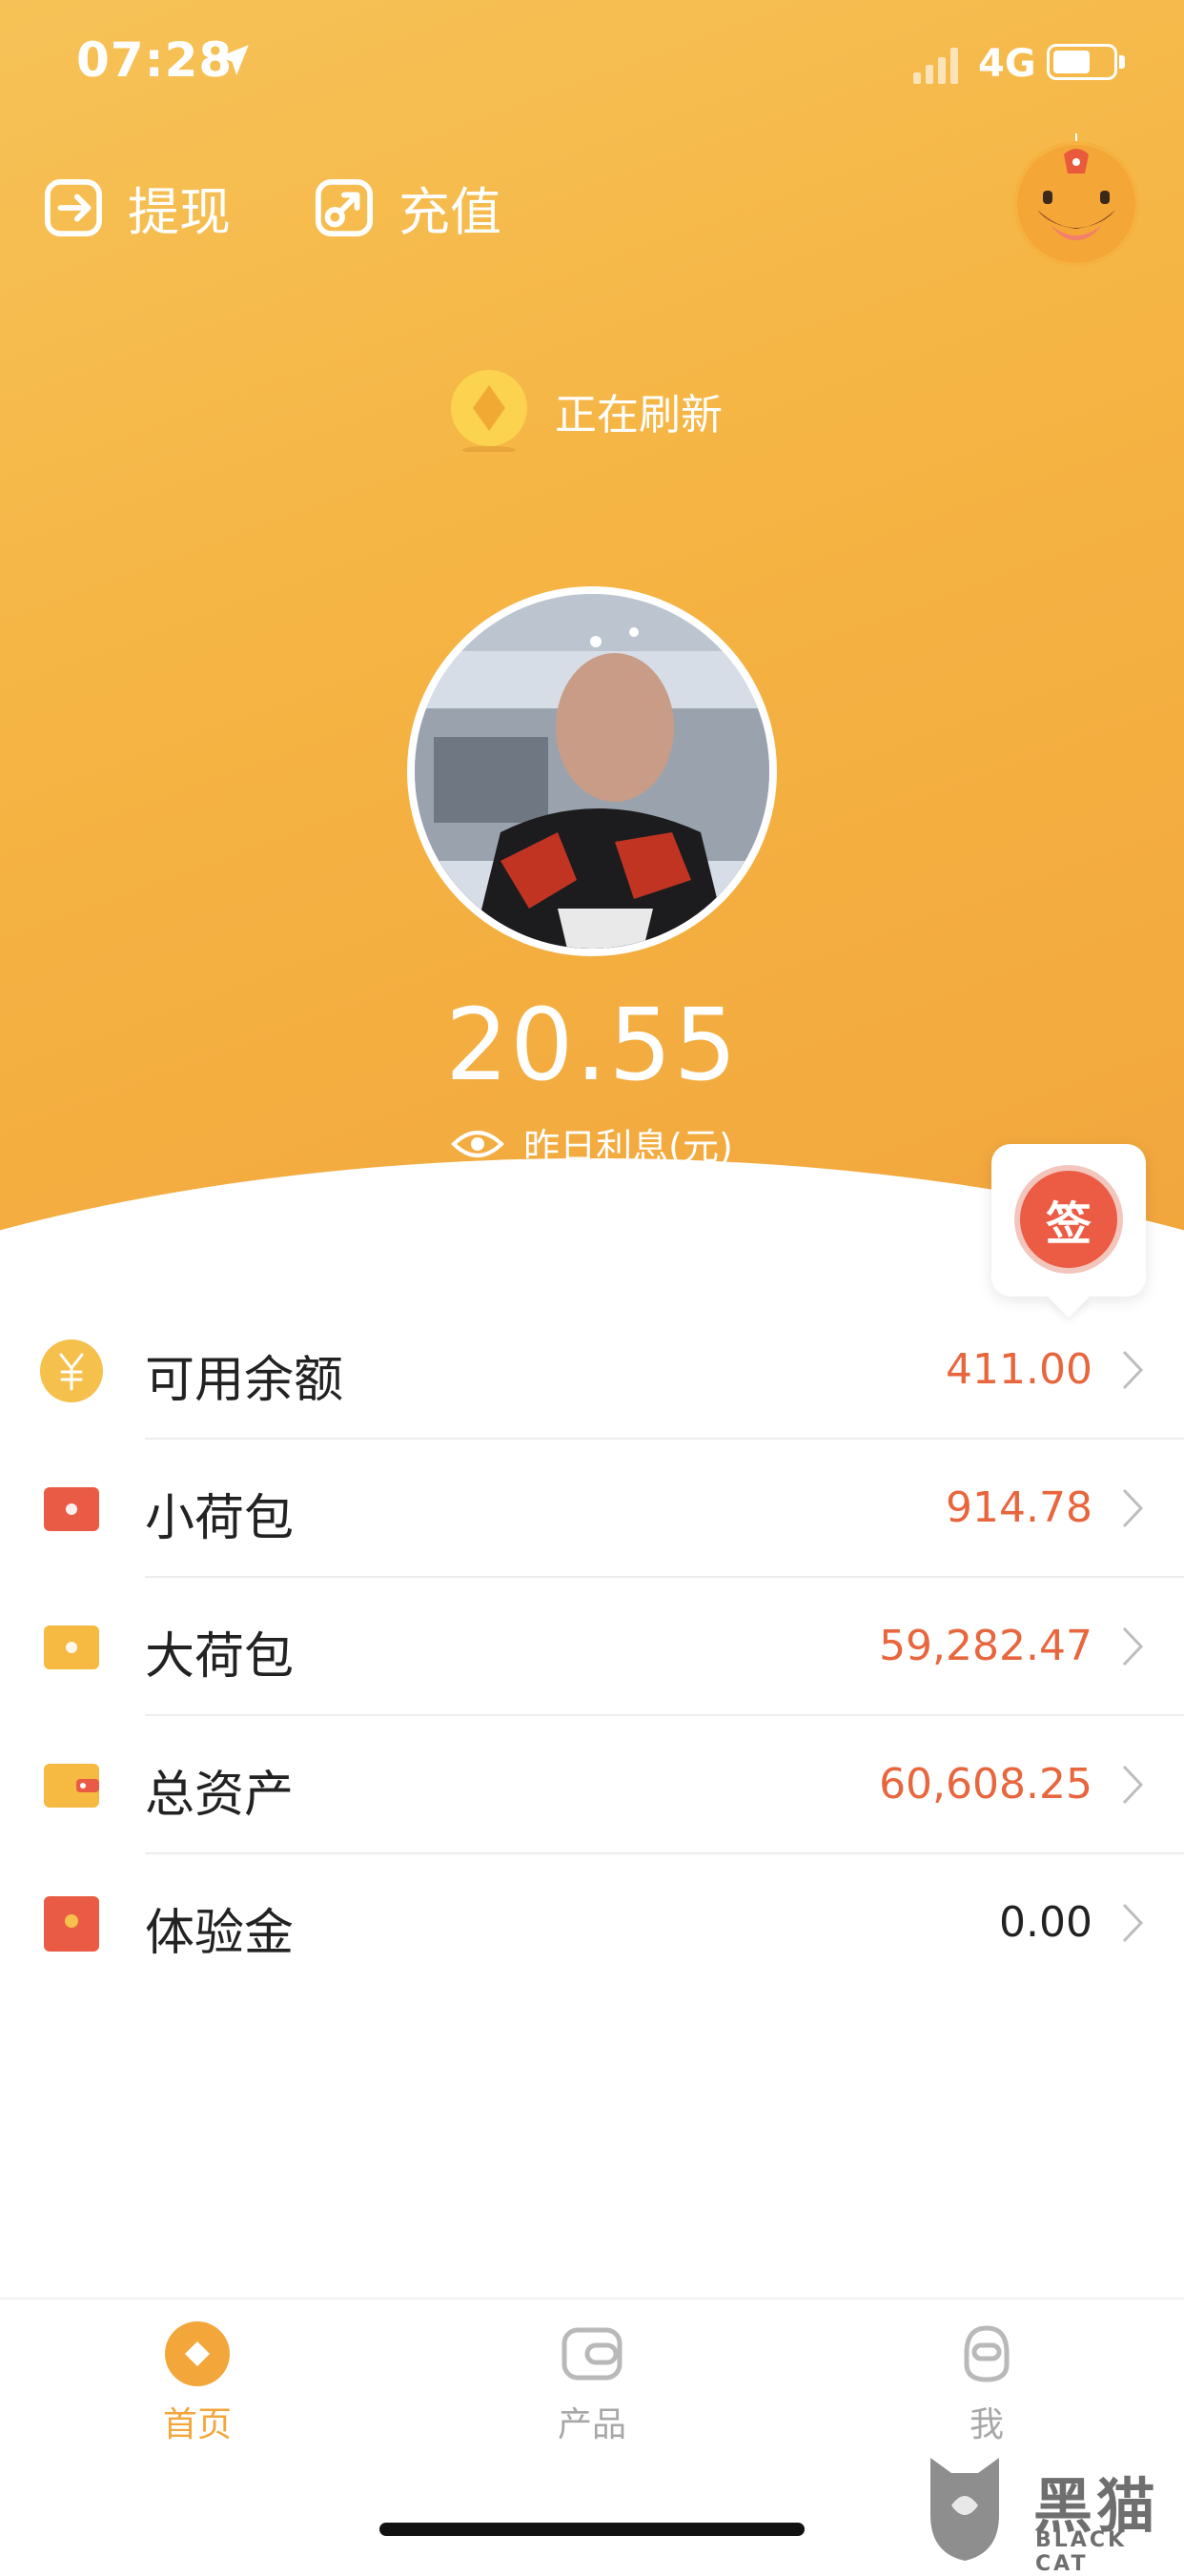 This screenshot has height=2576, width=1184. I want to click on asset-label: 小荷包, so click(220, 1518).